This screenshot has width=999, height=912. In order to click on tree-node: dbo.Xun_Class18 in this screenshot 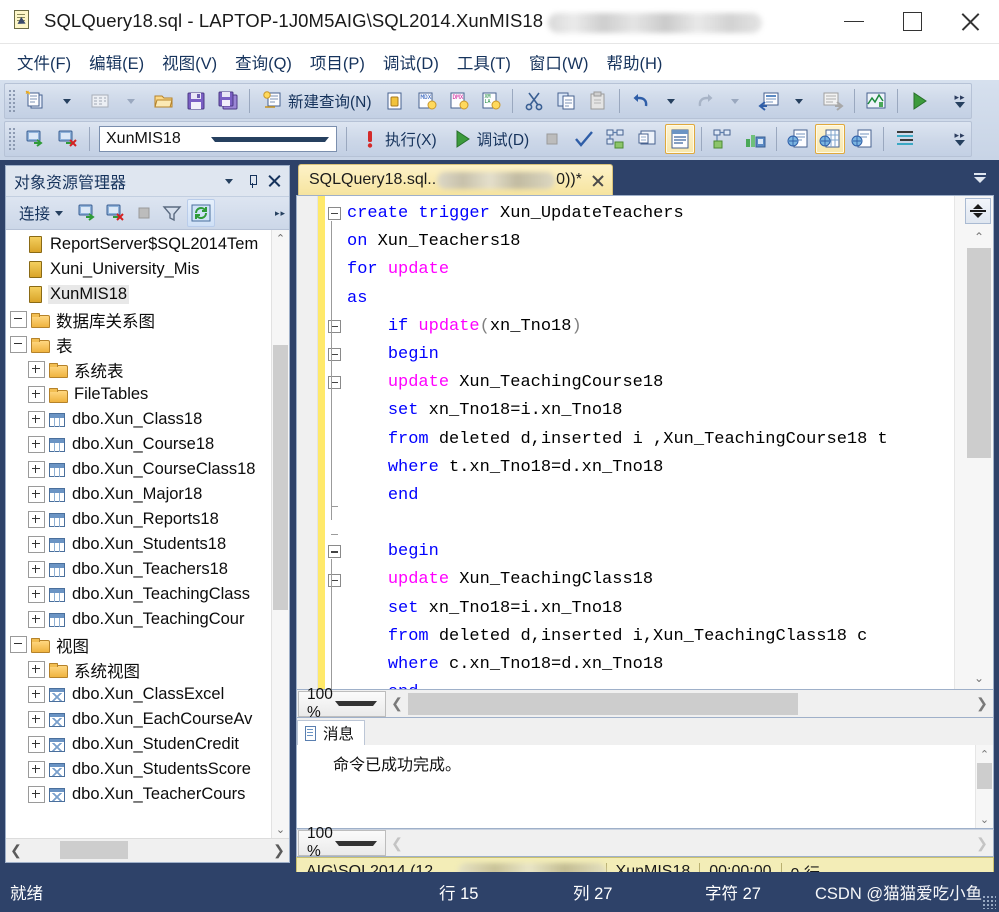, I will do `click(139, 419)`.